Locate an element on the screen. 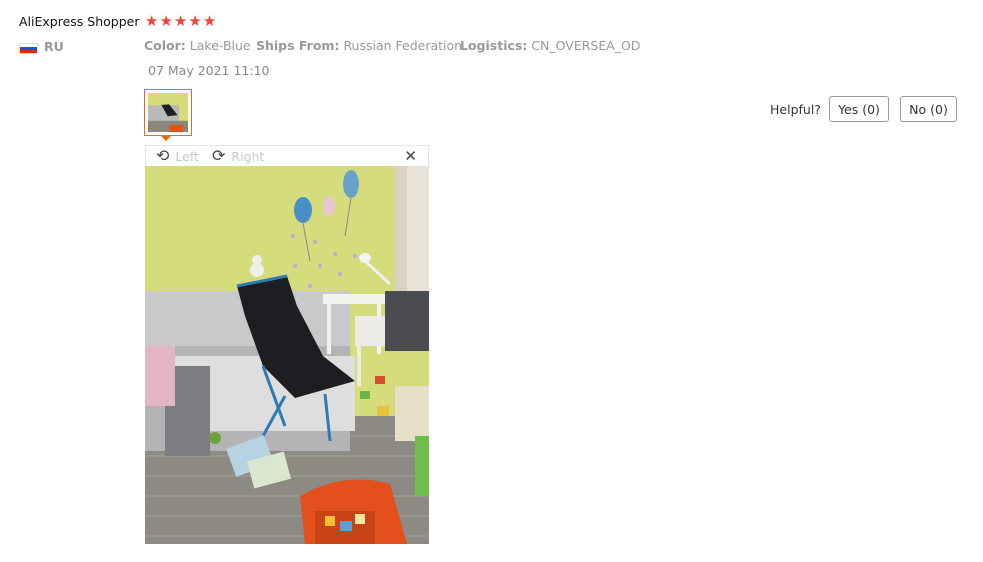 This screenshot has height=562, width=983. helpful-no-button: No (0) is located at coordinates (928, 109).